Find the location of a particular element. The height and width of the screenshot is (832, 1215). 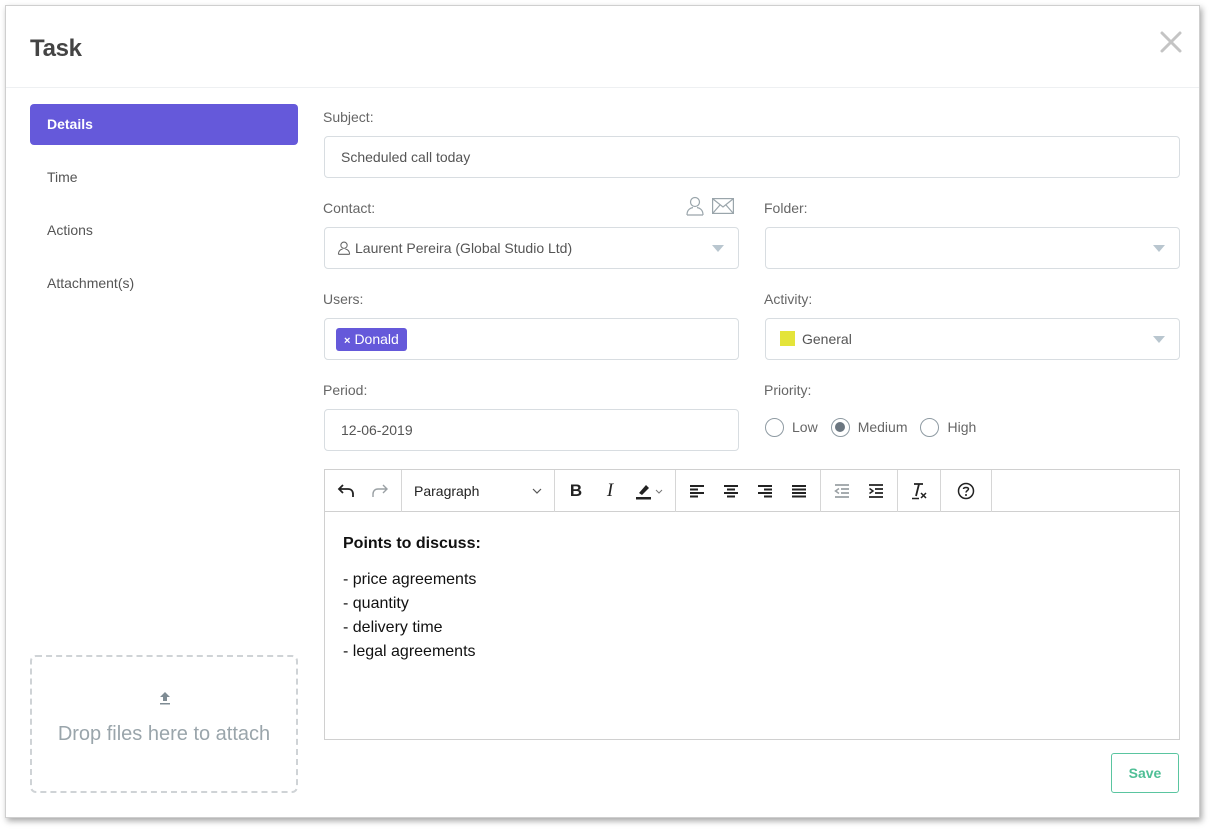

help-group is located at coordinates (966, 490).